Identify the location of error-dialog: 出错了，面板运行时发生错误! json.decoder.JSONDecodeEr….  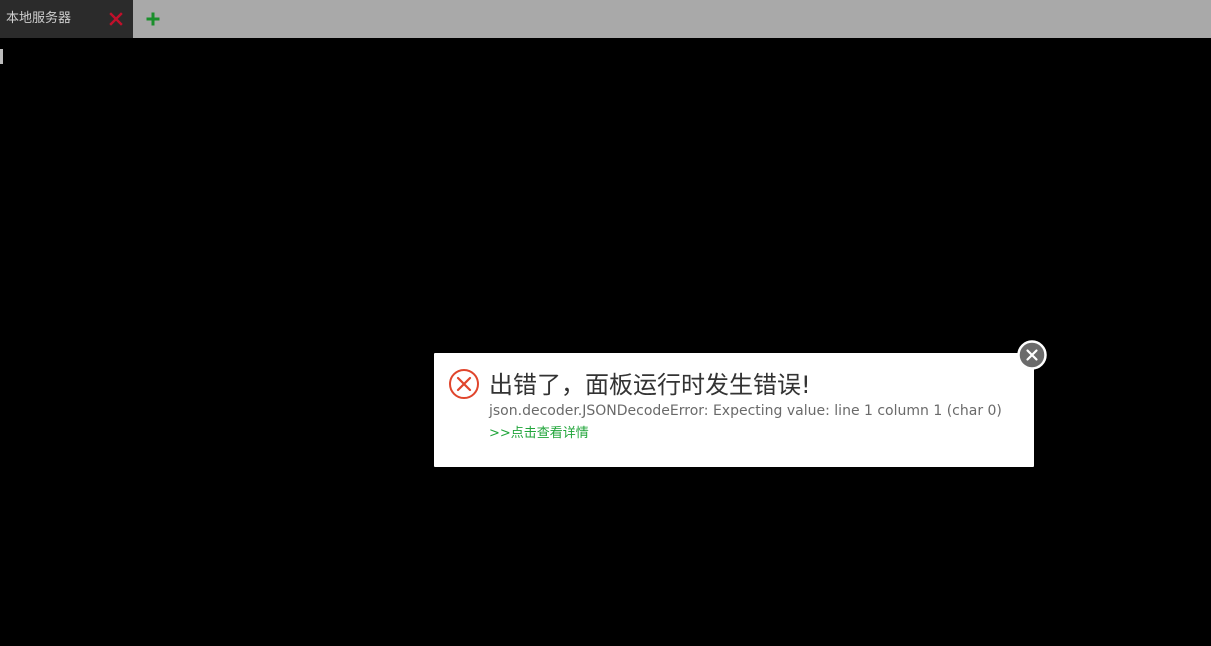
(734, 410).